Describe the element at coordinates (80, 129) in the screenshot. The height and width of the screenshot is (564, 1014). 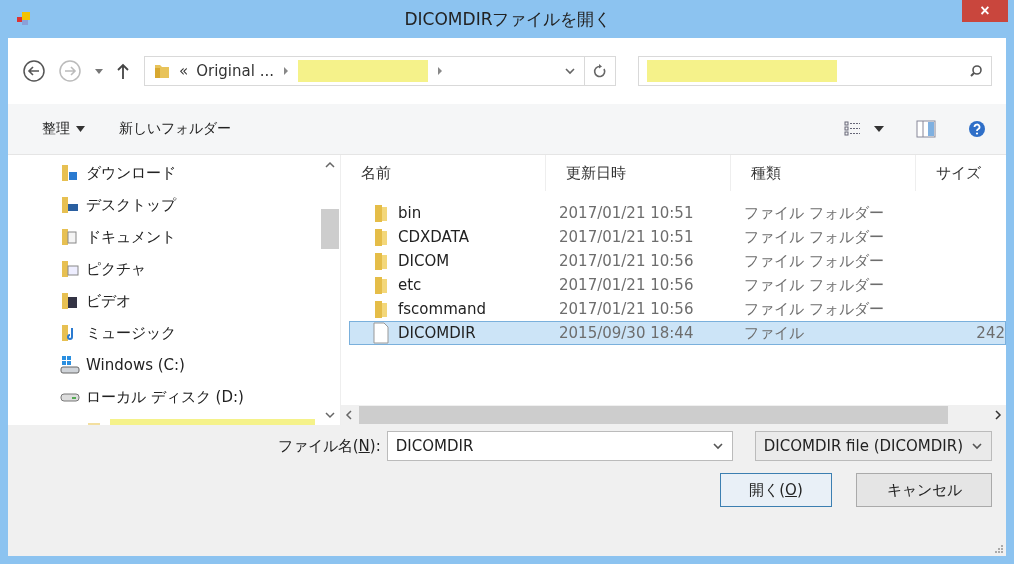
I see `caret-icon` at that location.